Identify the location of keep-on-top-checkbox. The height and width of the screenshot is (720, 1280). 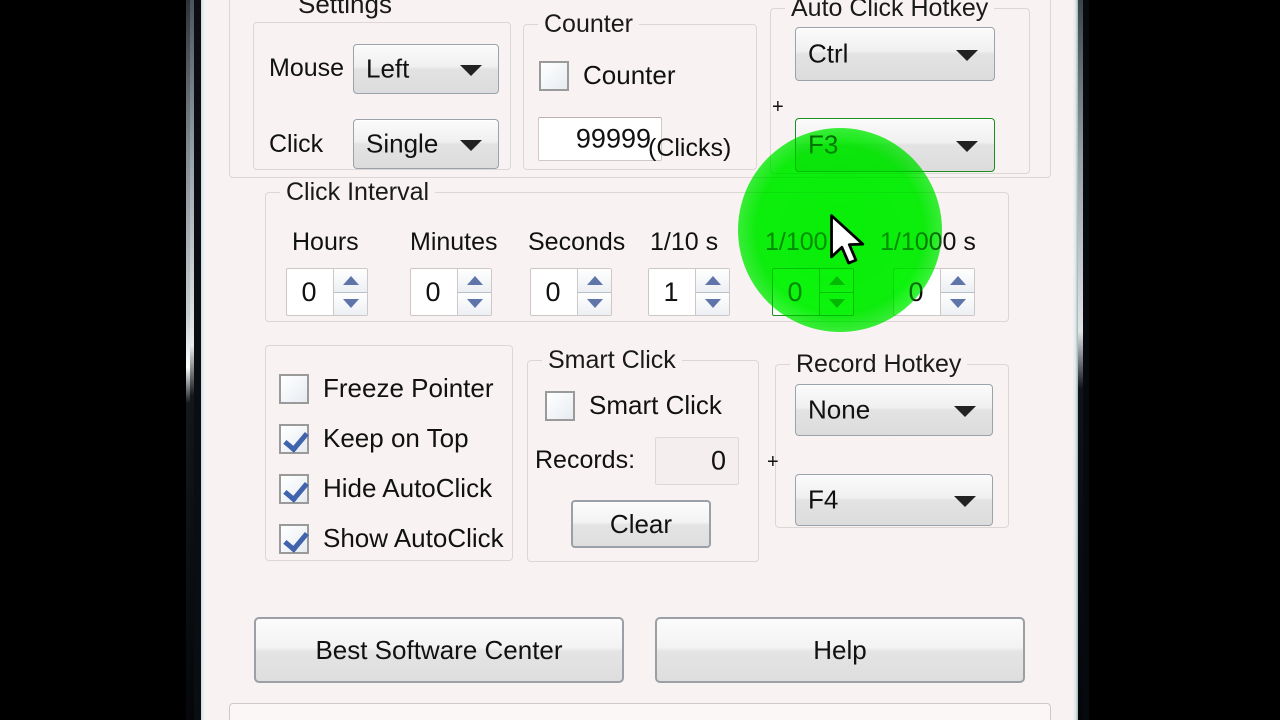
(294, 438).